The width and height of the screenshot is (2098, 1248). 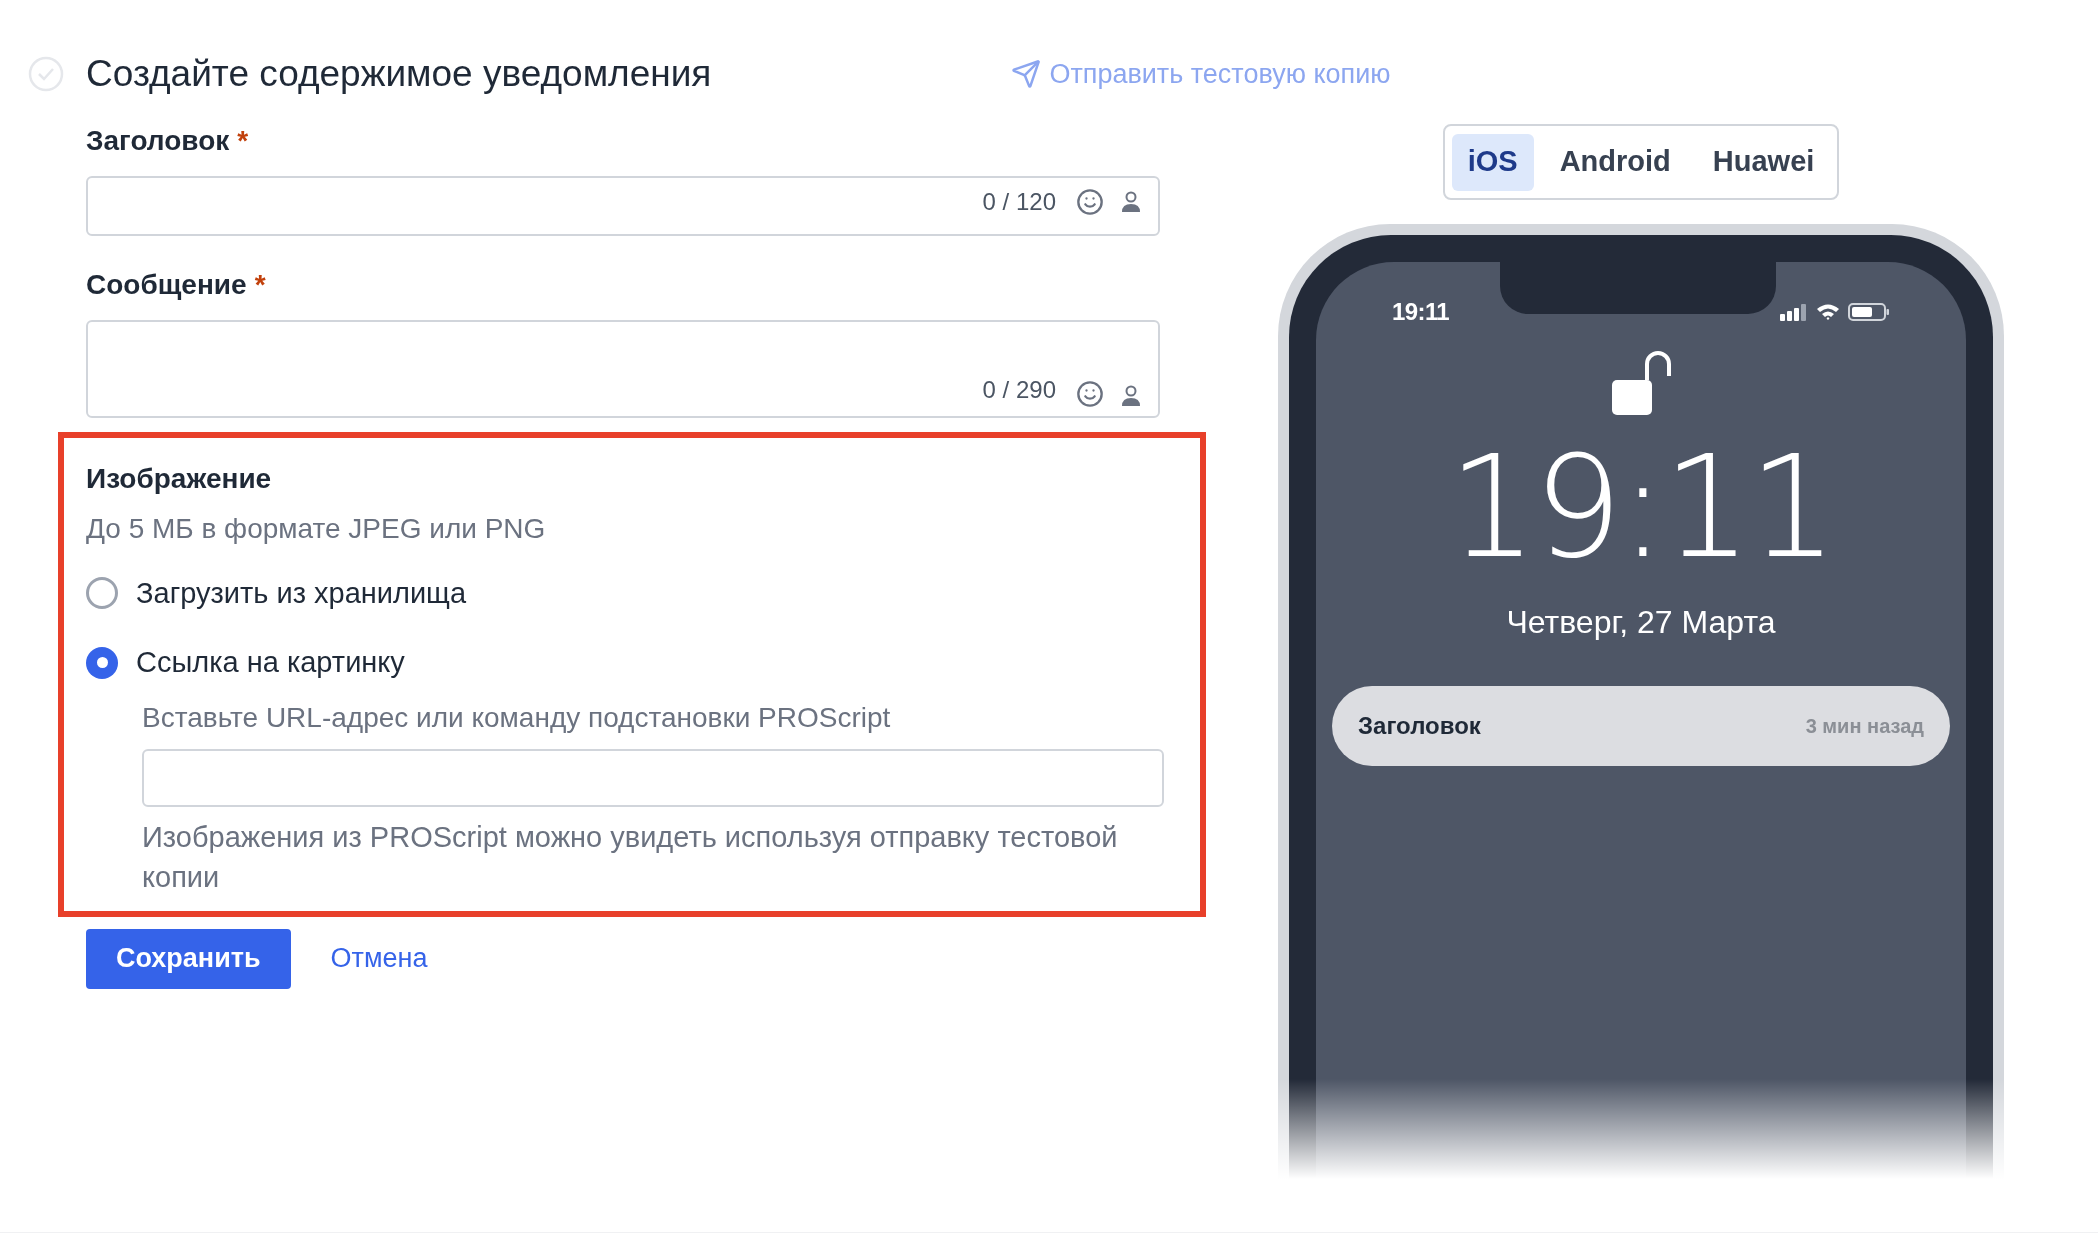 What do you see at coordinates (166, 284) in the screenshot?
I see `field-label: Сообщение` at bounding box center [166, 284].